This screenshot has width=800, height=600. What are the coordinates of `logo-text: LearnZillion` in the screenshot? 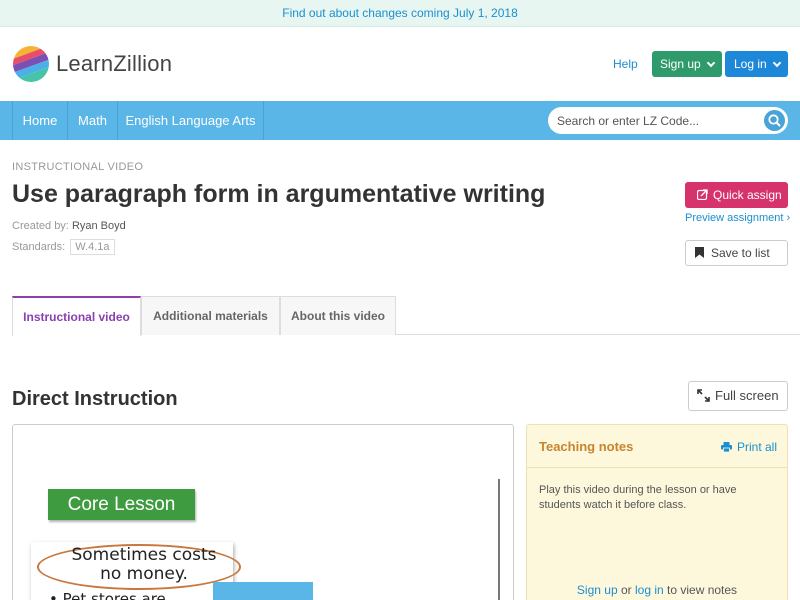 It's located at (114, 63).